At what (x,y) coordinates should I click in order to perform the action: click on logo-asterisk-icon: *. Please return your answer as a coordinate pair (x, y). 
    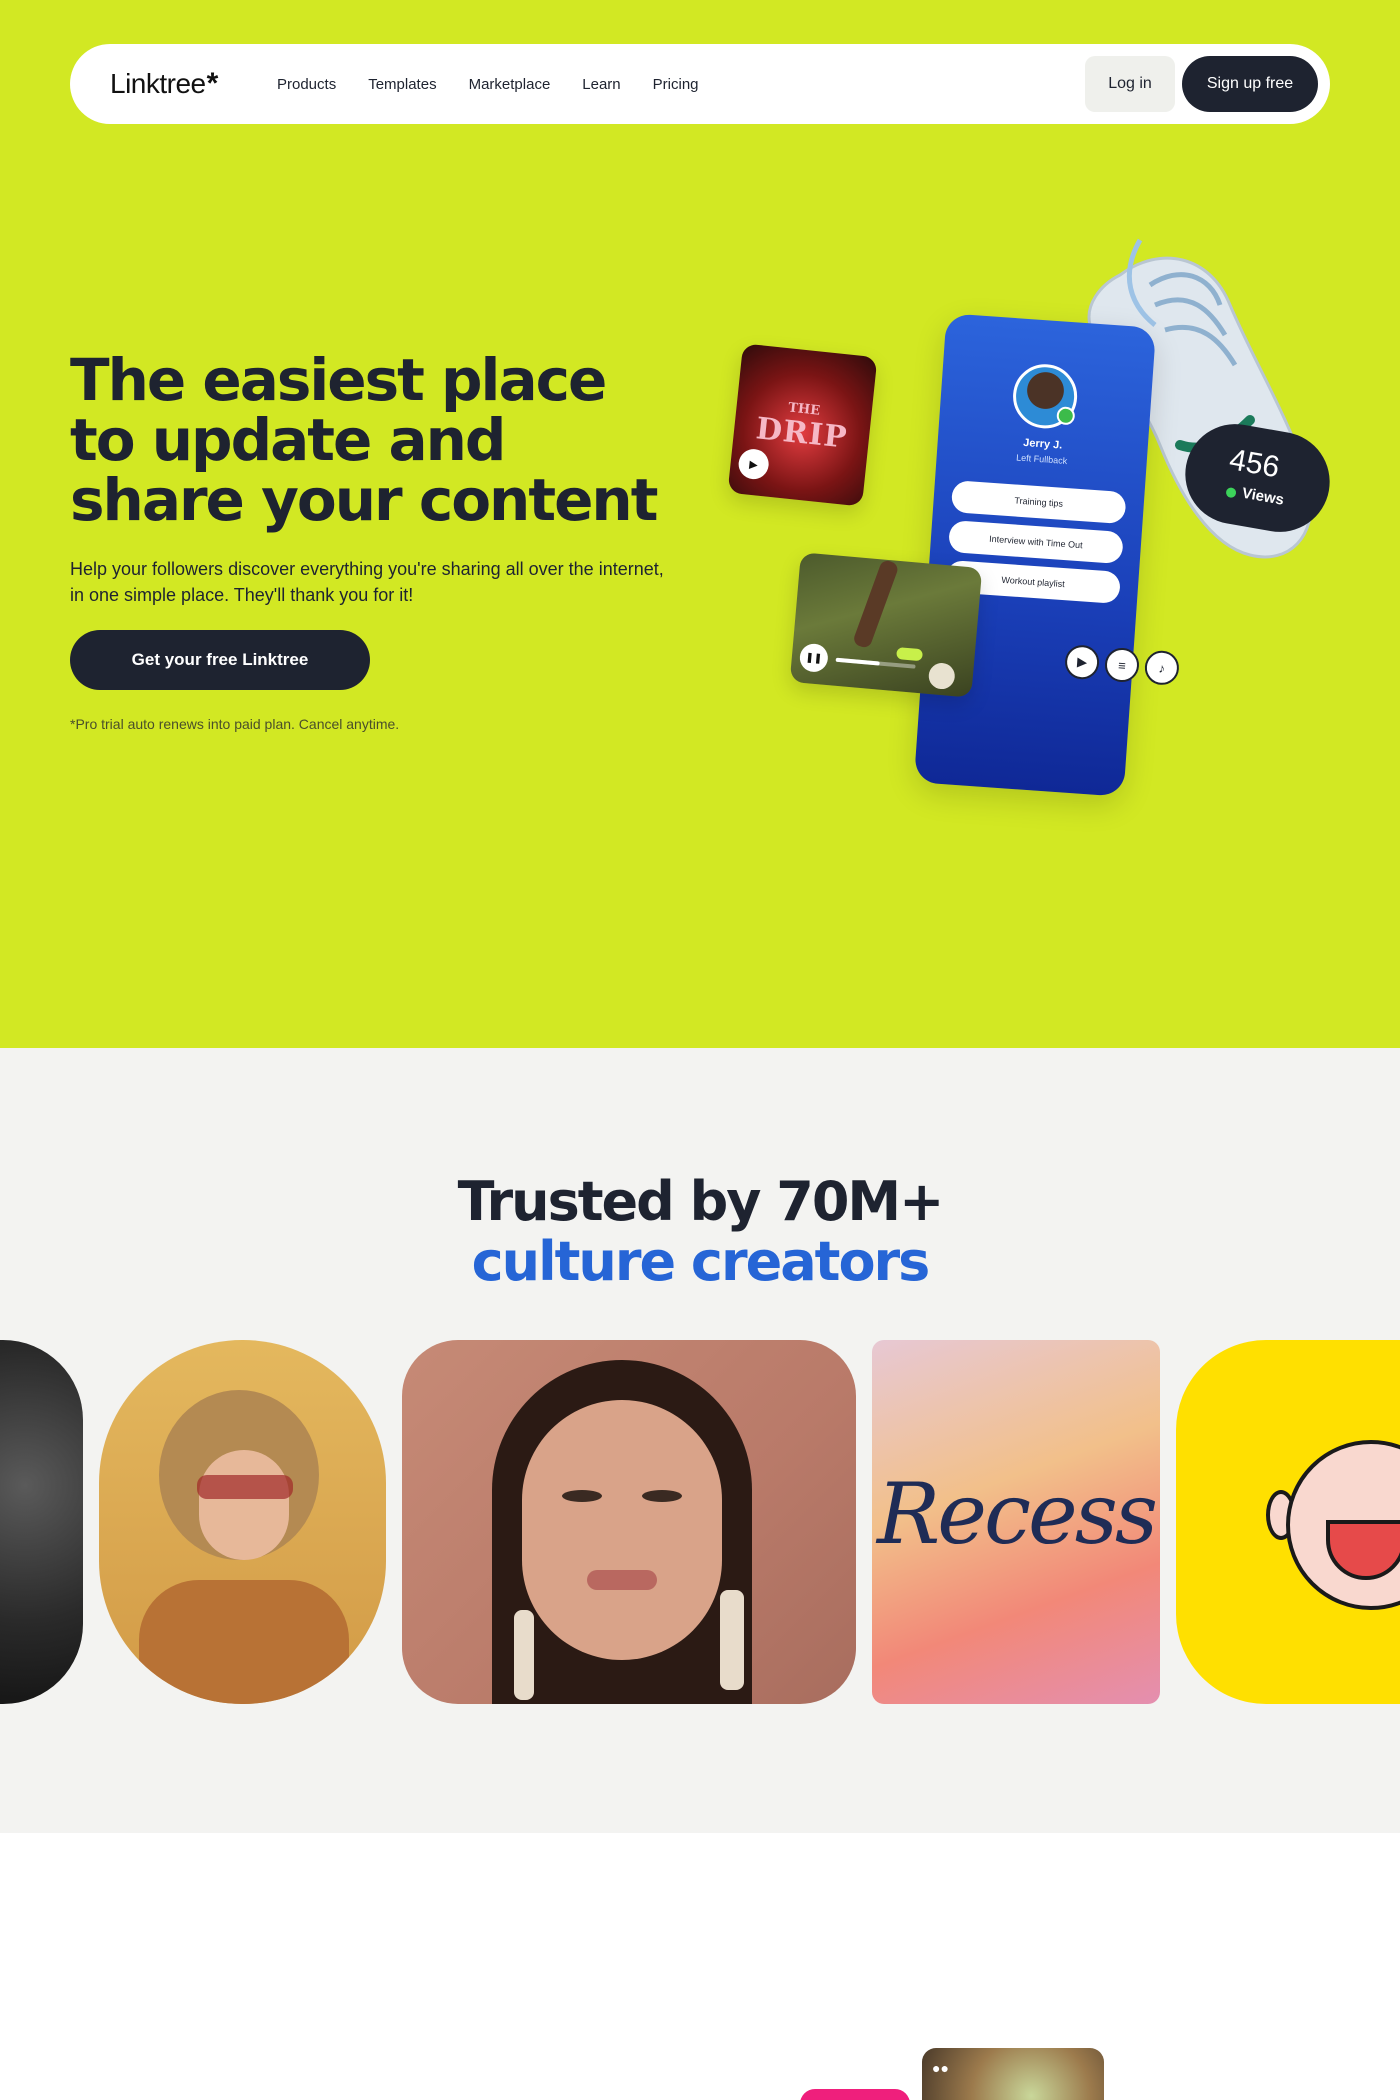
    Looking at the image, I should click on (212, 83).